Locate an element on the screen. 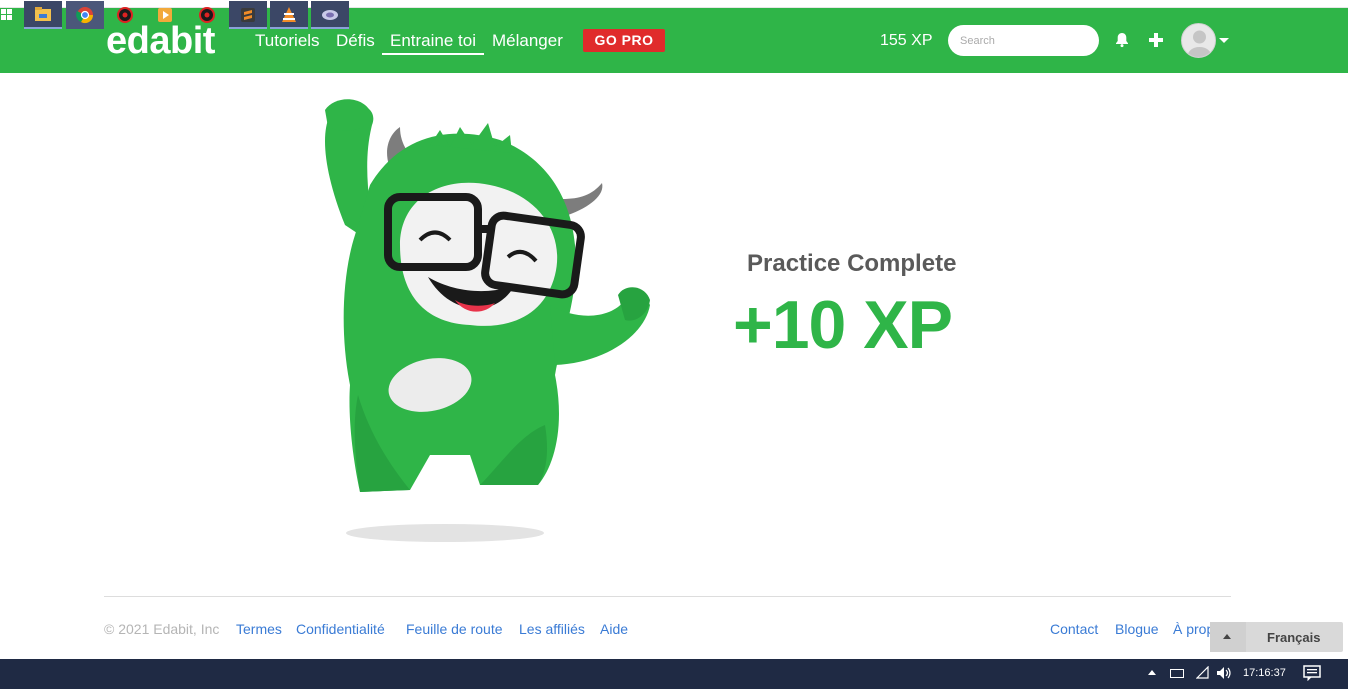 This screenshot has height=689, width=1348. footer-divider is located at coordinates (667, 596).